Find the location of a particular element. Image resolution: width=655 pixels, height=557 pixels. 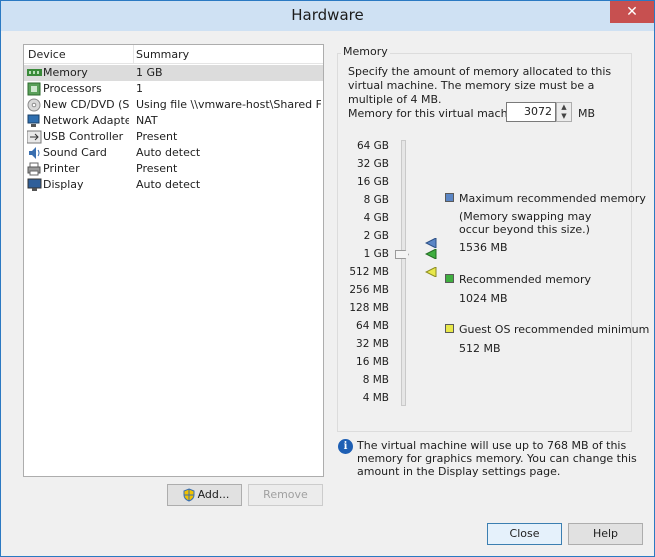

recommended-value: 1024 MB is located at coordinates (483, 298).